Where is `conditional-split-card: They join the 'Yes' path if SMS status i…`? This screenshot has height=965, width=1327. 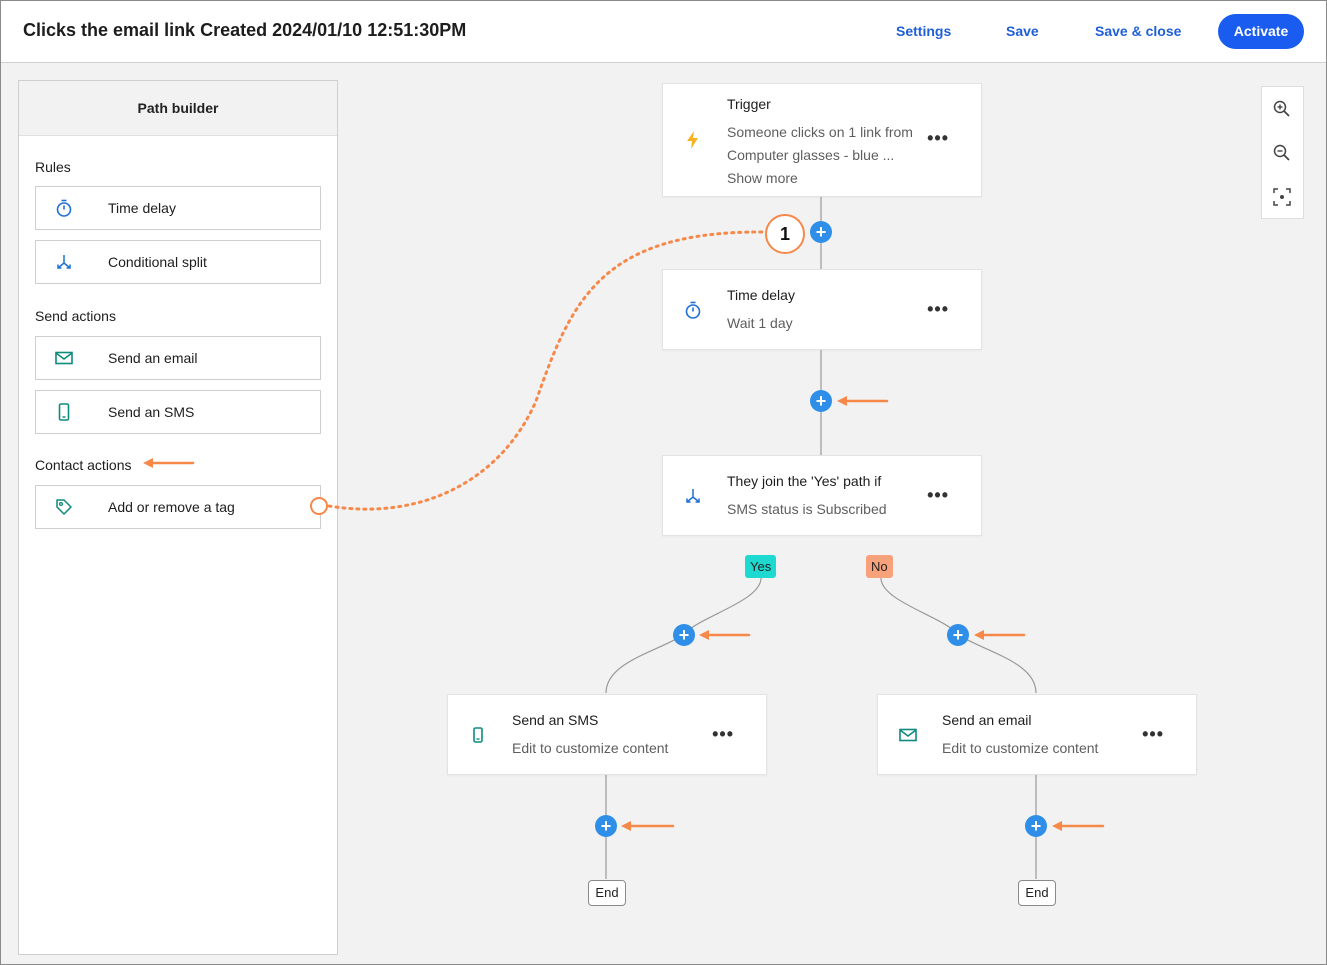 conditional-split-card: They join the 'Yes' path if SMS status i… is located at coordinates (822, 495).